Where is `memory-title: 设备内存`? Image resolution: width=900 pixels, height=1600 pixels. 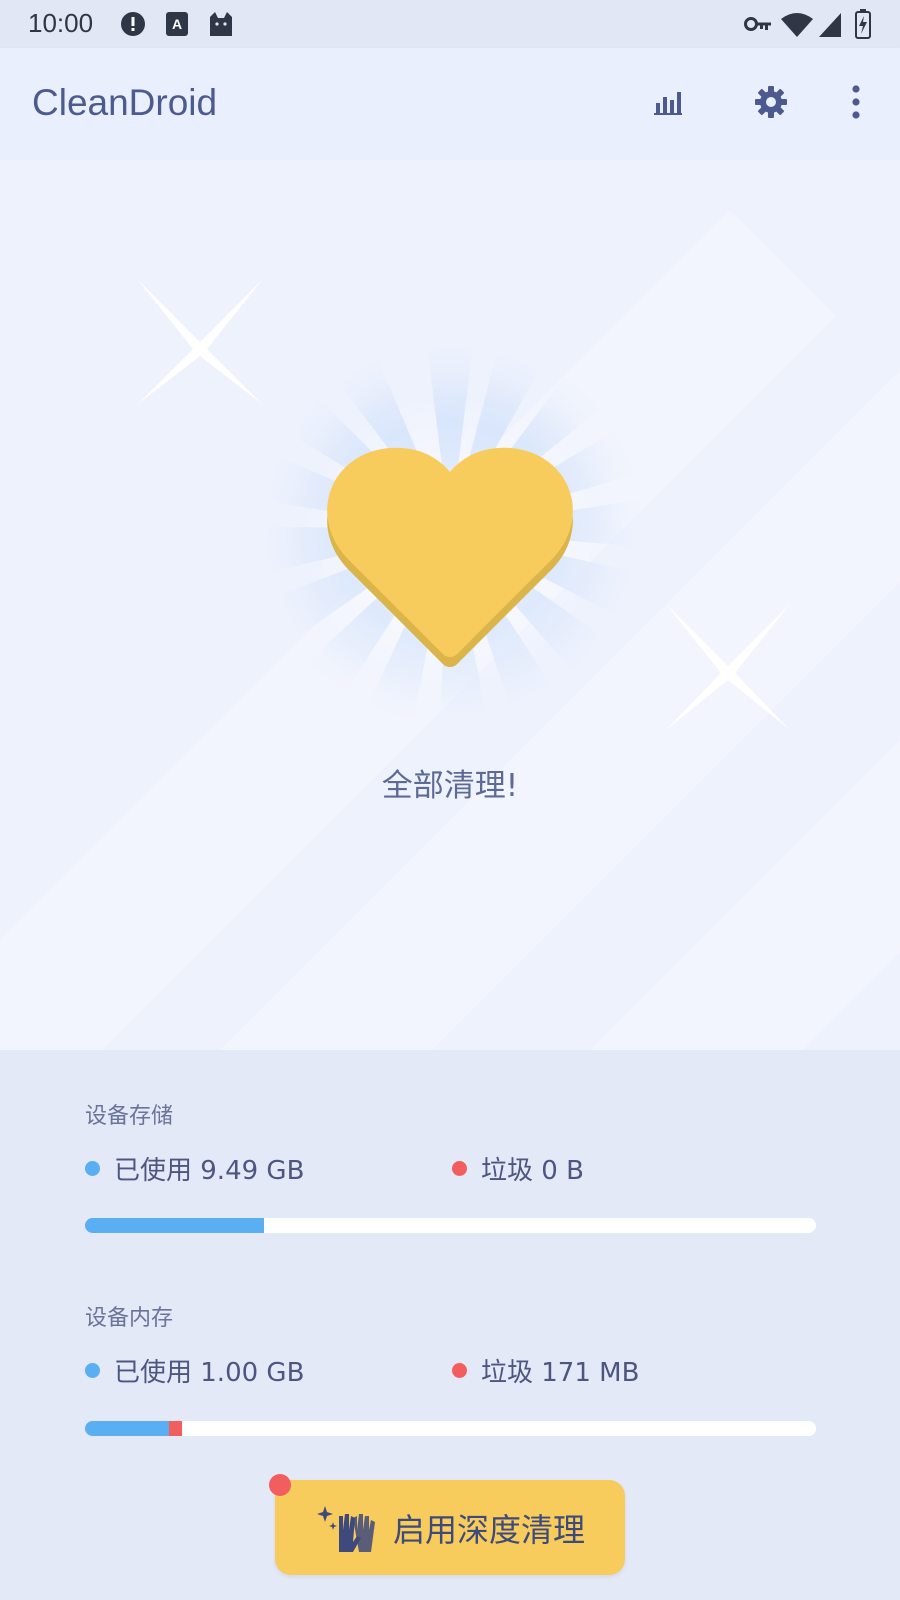
memory-title: 设备内存 is located at coordinates (129, 1318).